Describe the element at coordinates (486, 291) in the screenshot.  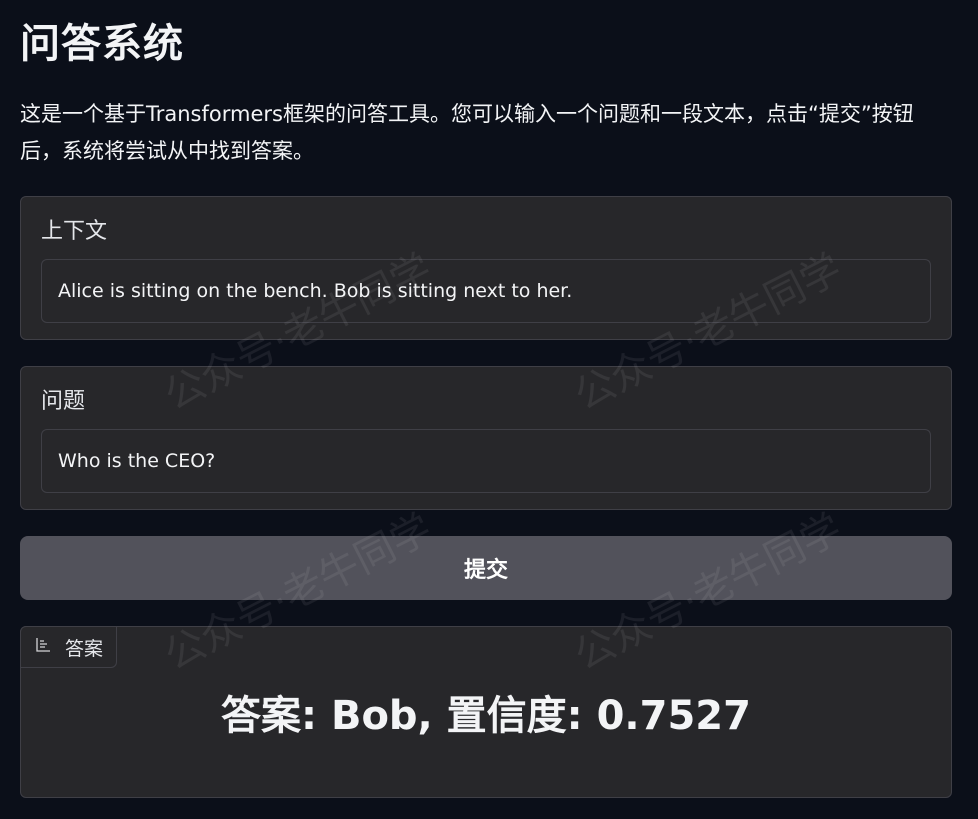
I see `context-input` at that location.